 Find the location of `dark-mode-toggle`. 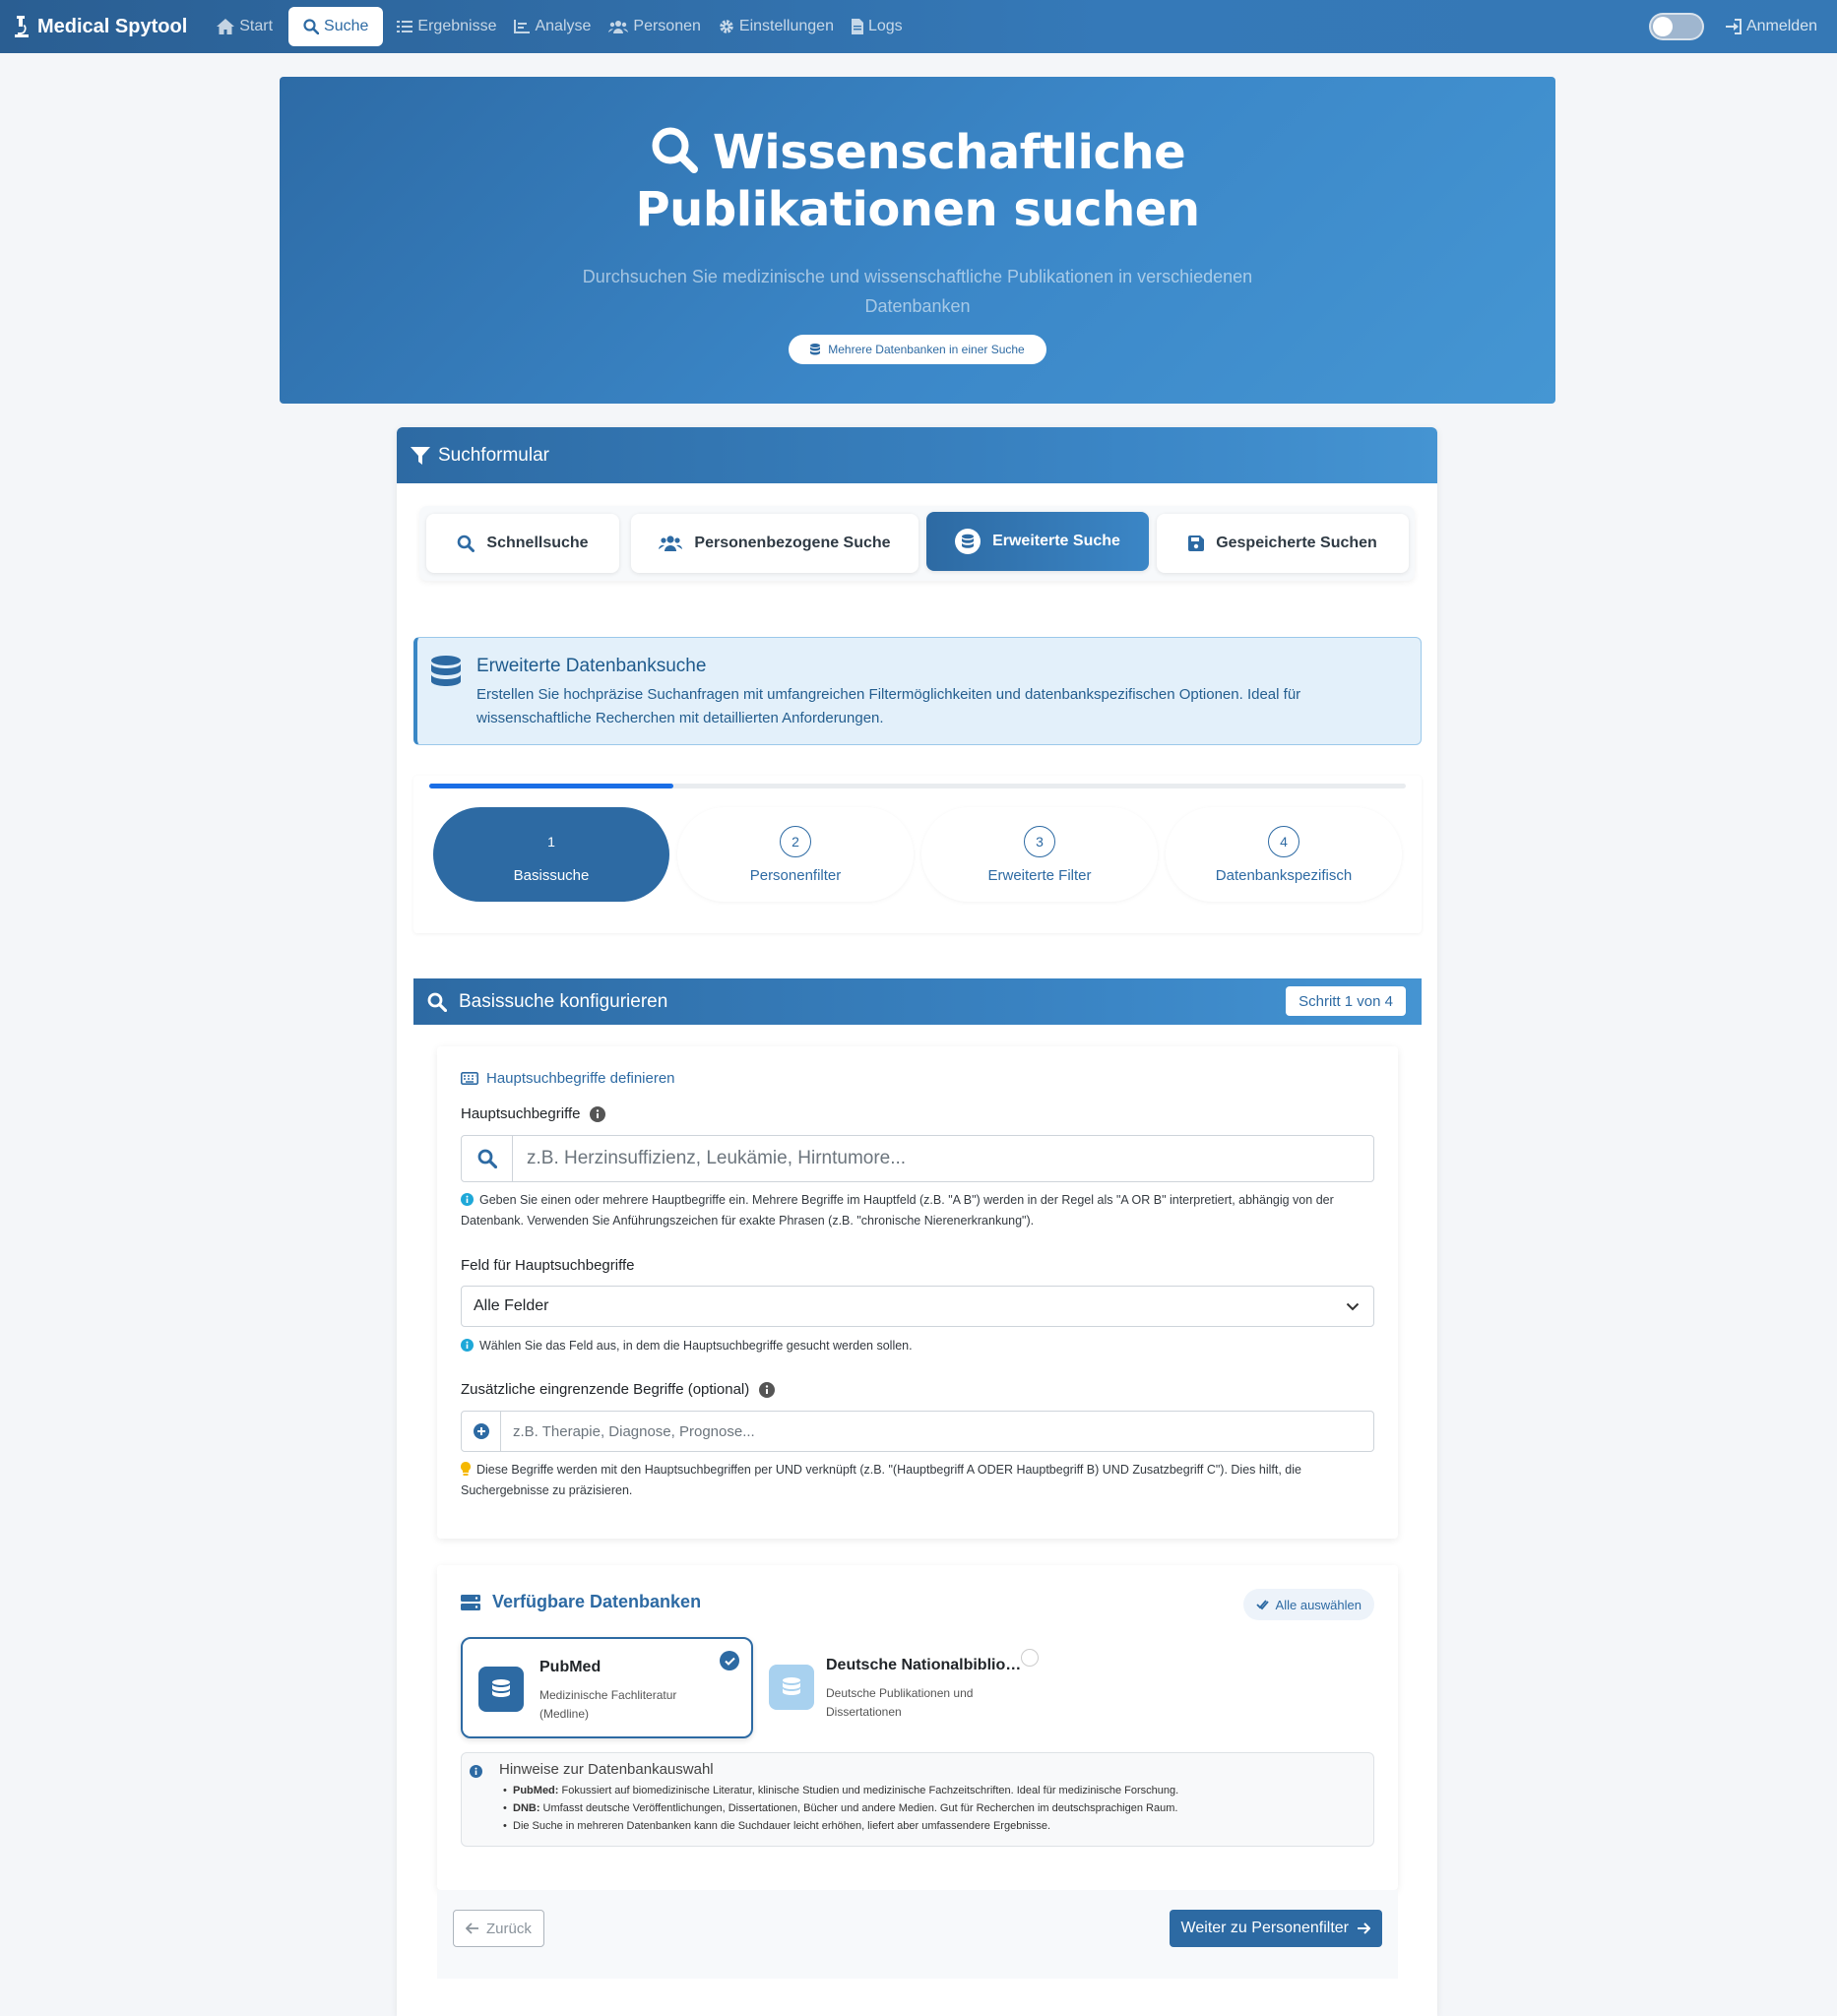

dark-mode-toggle is located at coordinates (1676, 26).